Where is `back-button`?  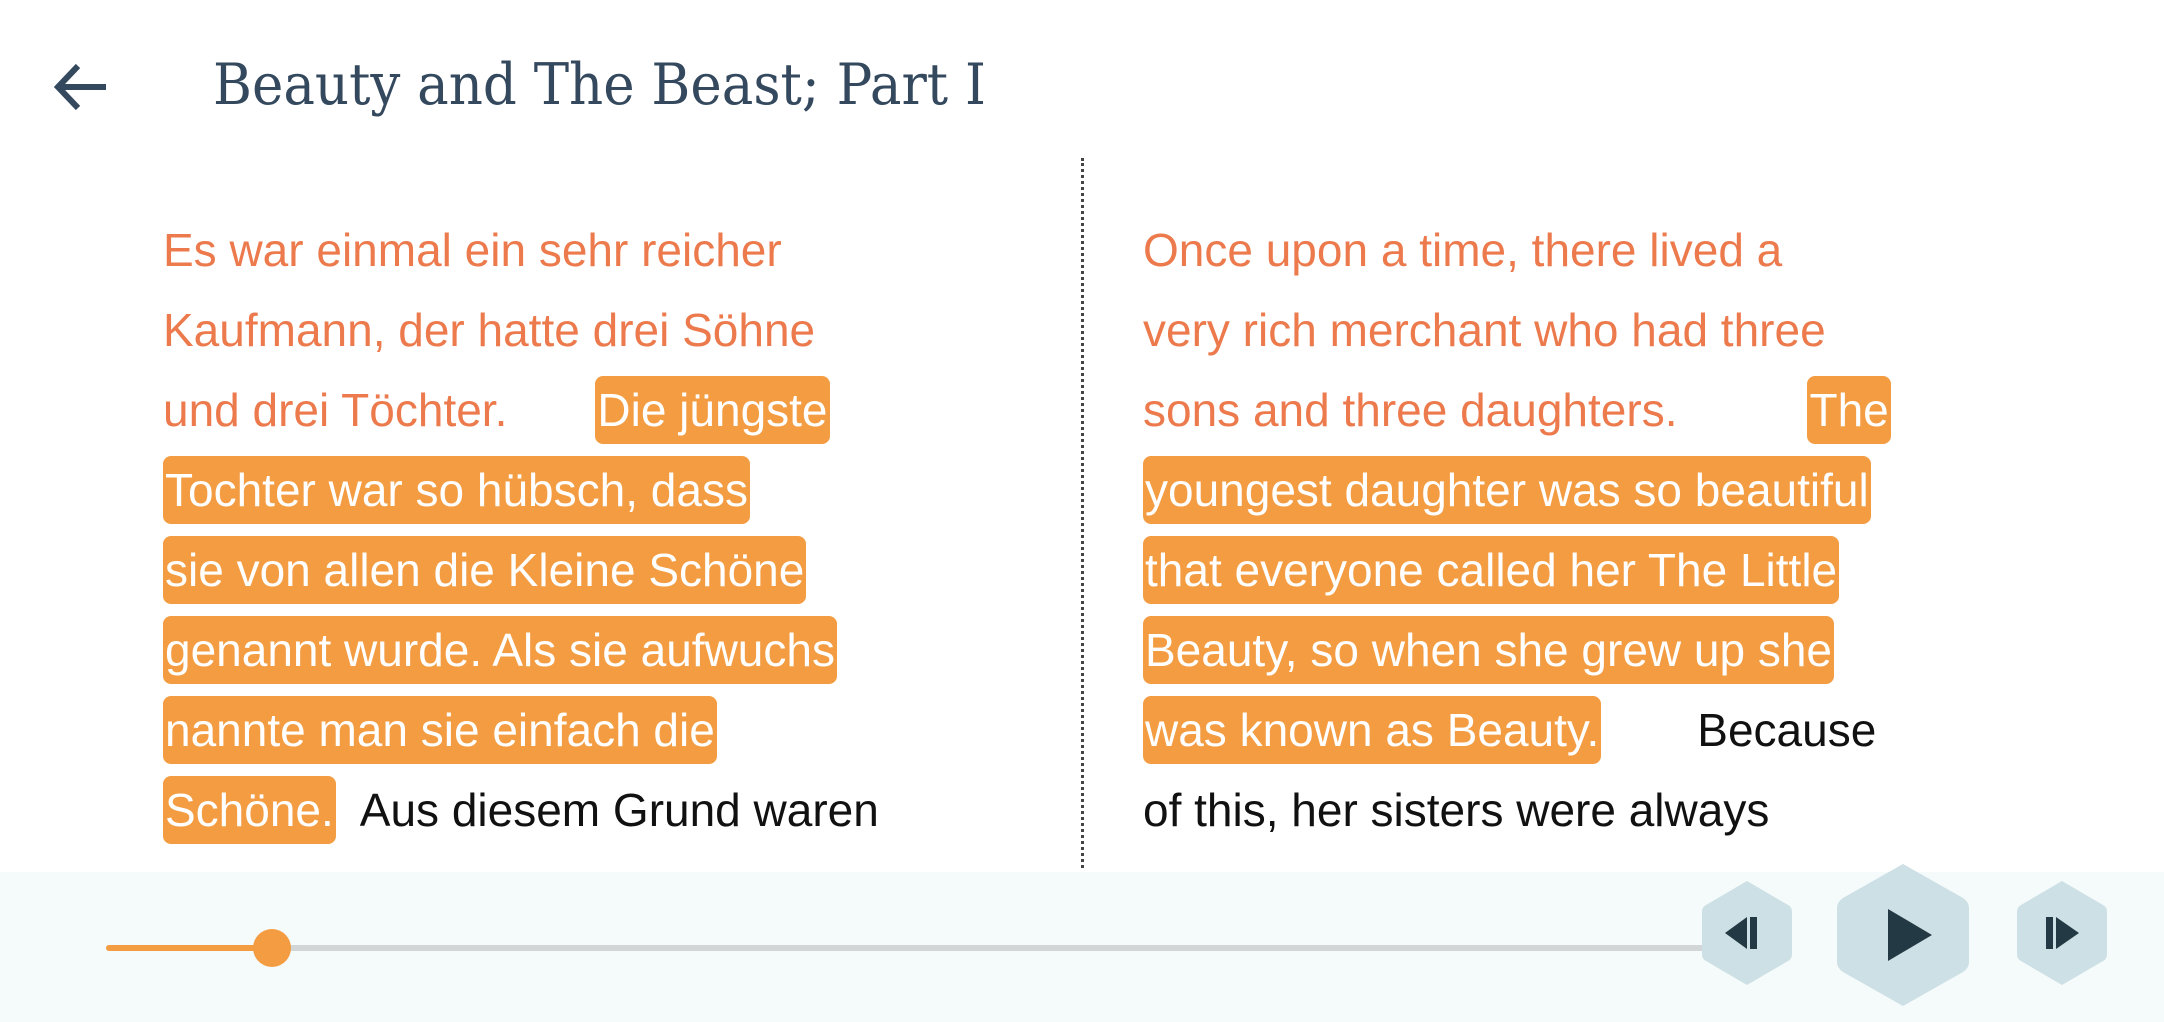 back-button is located at coordinates (81, 87).